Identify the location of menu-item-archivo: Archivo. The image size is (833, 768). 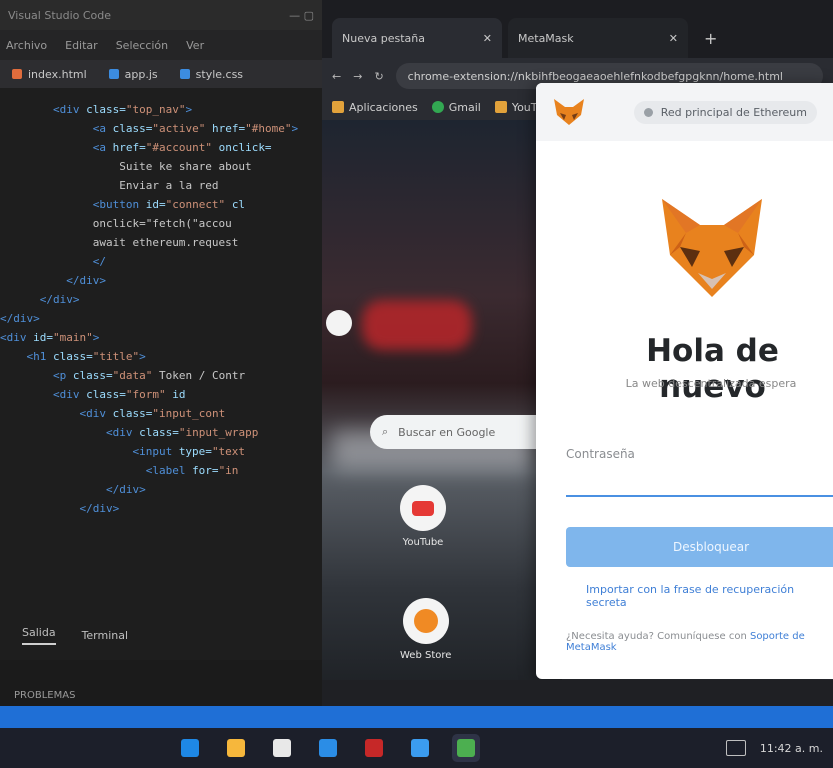
(26, 45).